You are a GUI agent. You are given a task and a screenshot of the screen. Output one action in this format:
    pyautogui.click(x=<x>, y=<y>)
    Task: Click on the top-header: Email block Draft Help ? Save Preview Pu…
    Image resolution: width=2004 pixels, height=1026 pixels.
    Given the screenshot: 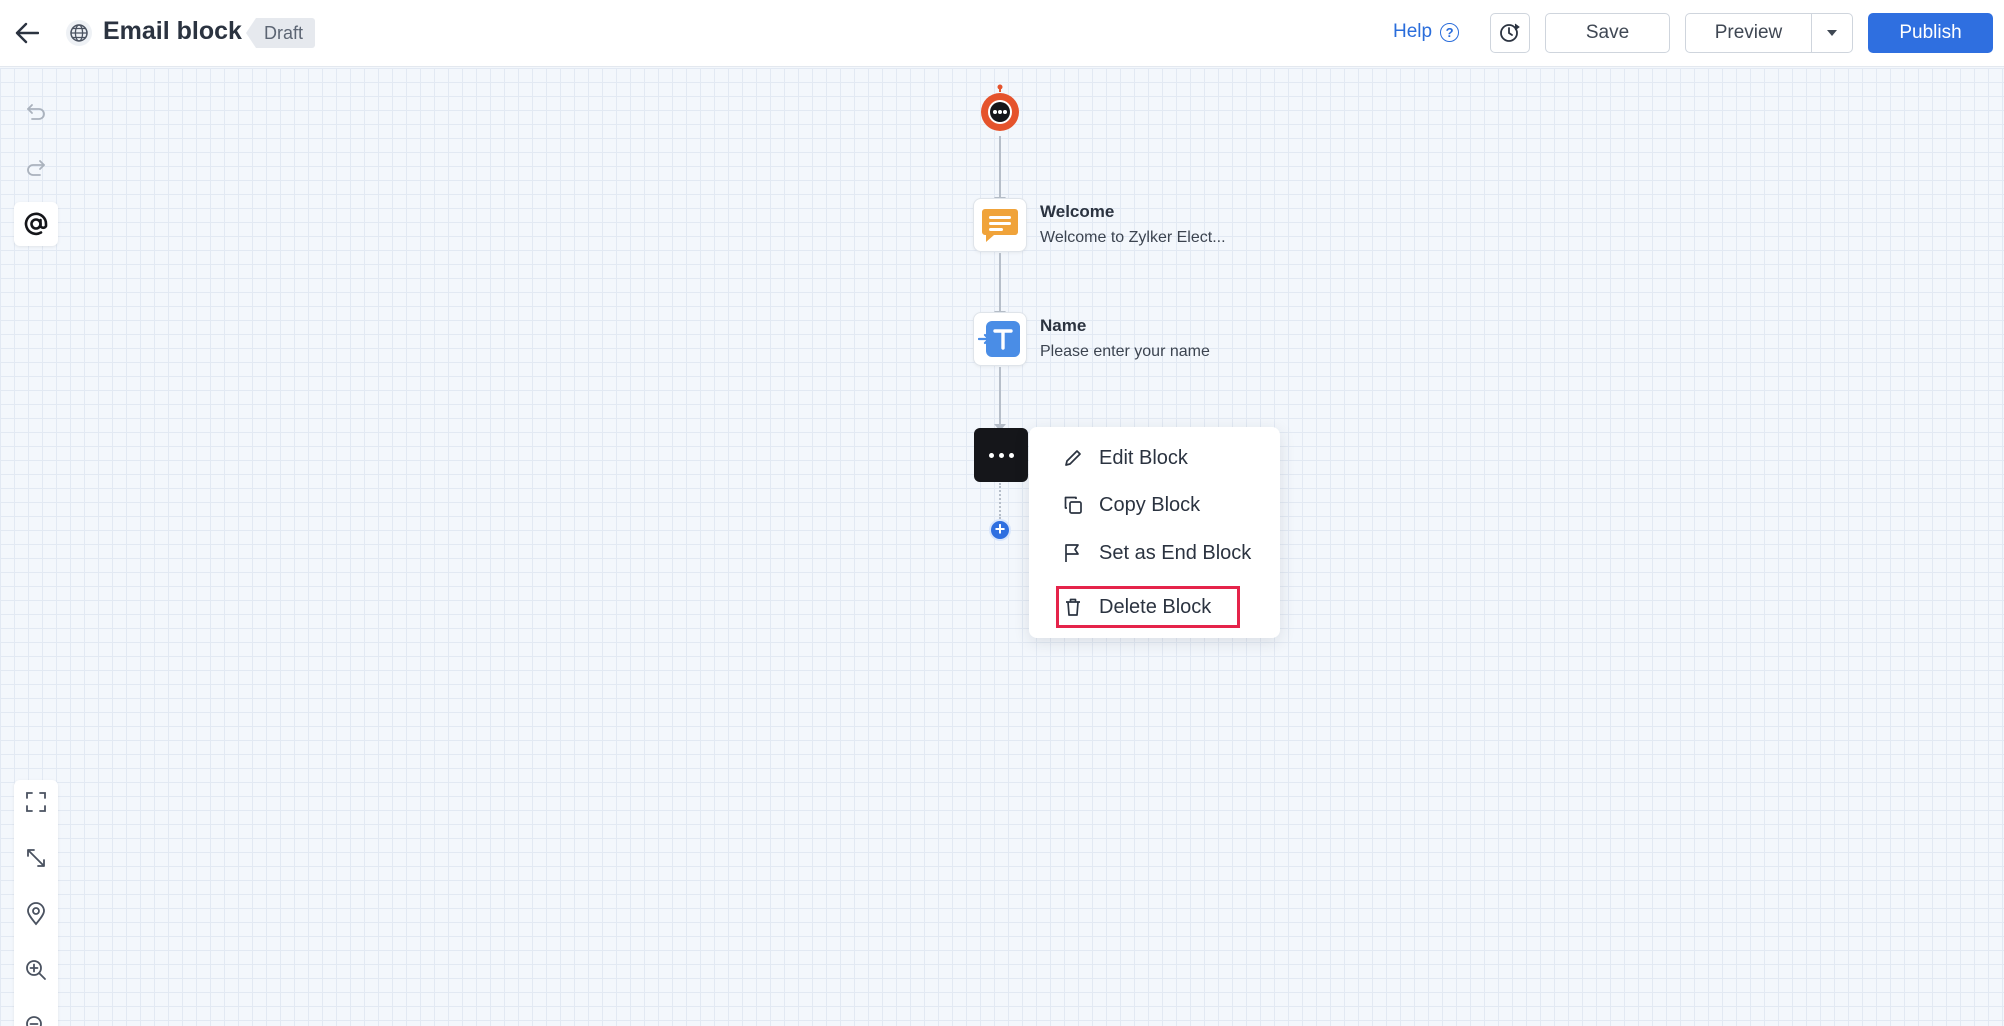 What is the action you would take?
    pyautogui.click(x=1002, y=33)
    